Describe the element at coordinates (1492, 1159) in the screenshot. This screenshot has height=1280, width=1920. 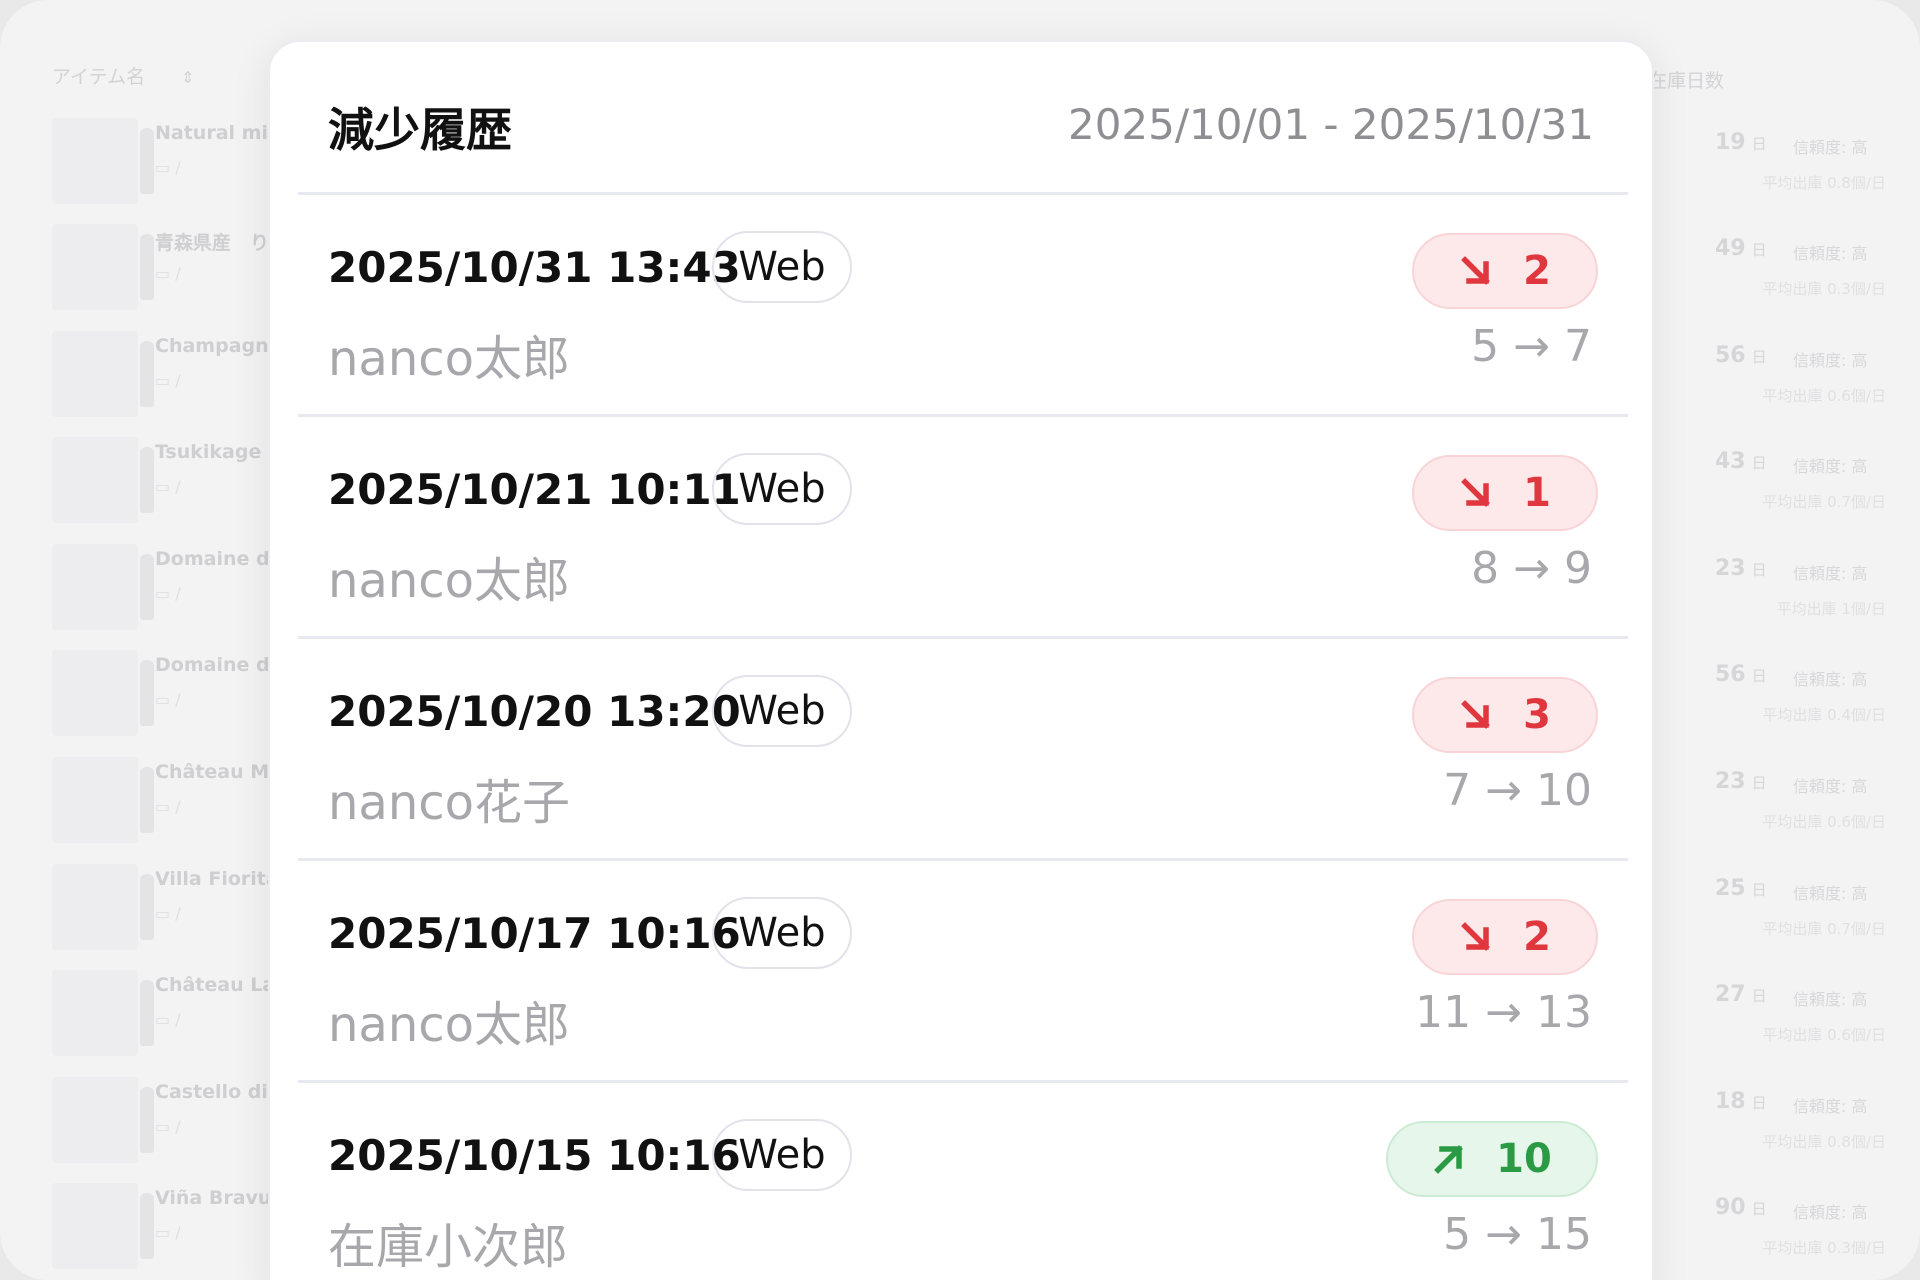
I see `increase-badge: 10` at that location.